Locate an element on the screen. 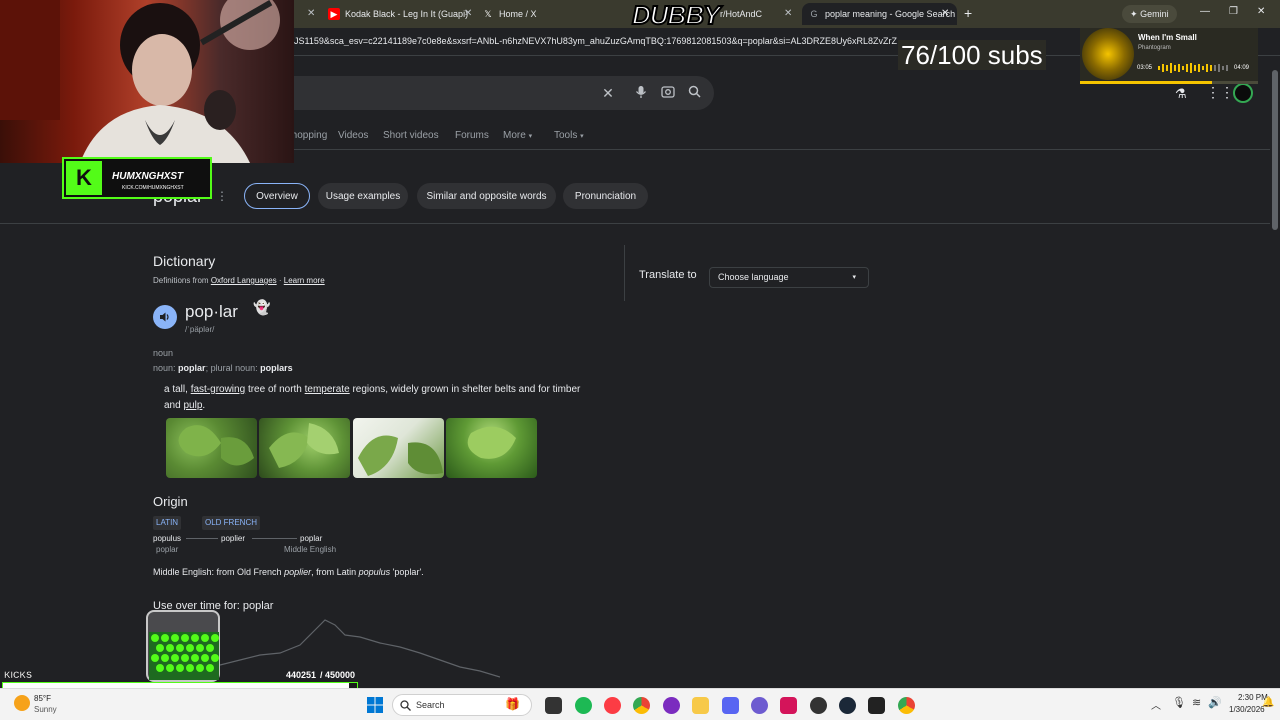 This screenshot has height=720, width=1280. temperate-link: temperate is located at coordinates (327, 389).